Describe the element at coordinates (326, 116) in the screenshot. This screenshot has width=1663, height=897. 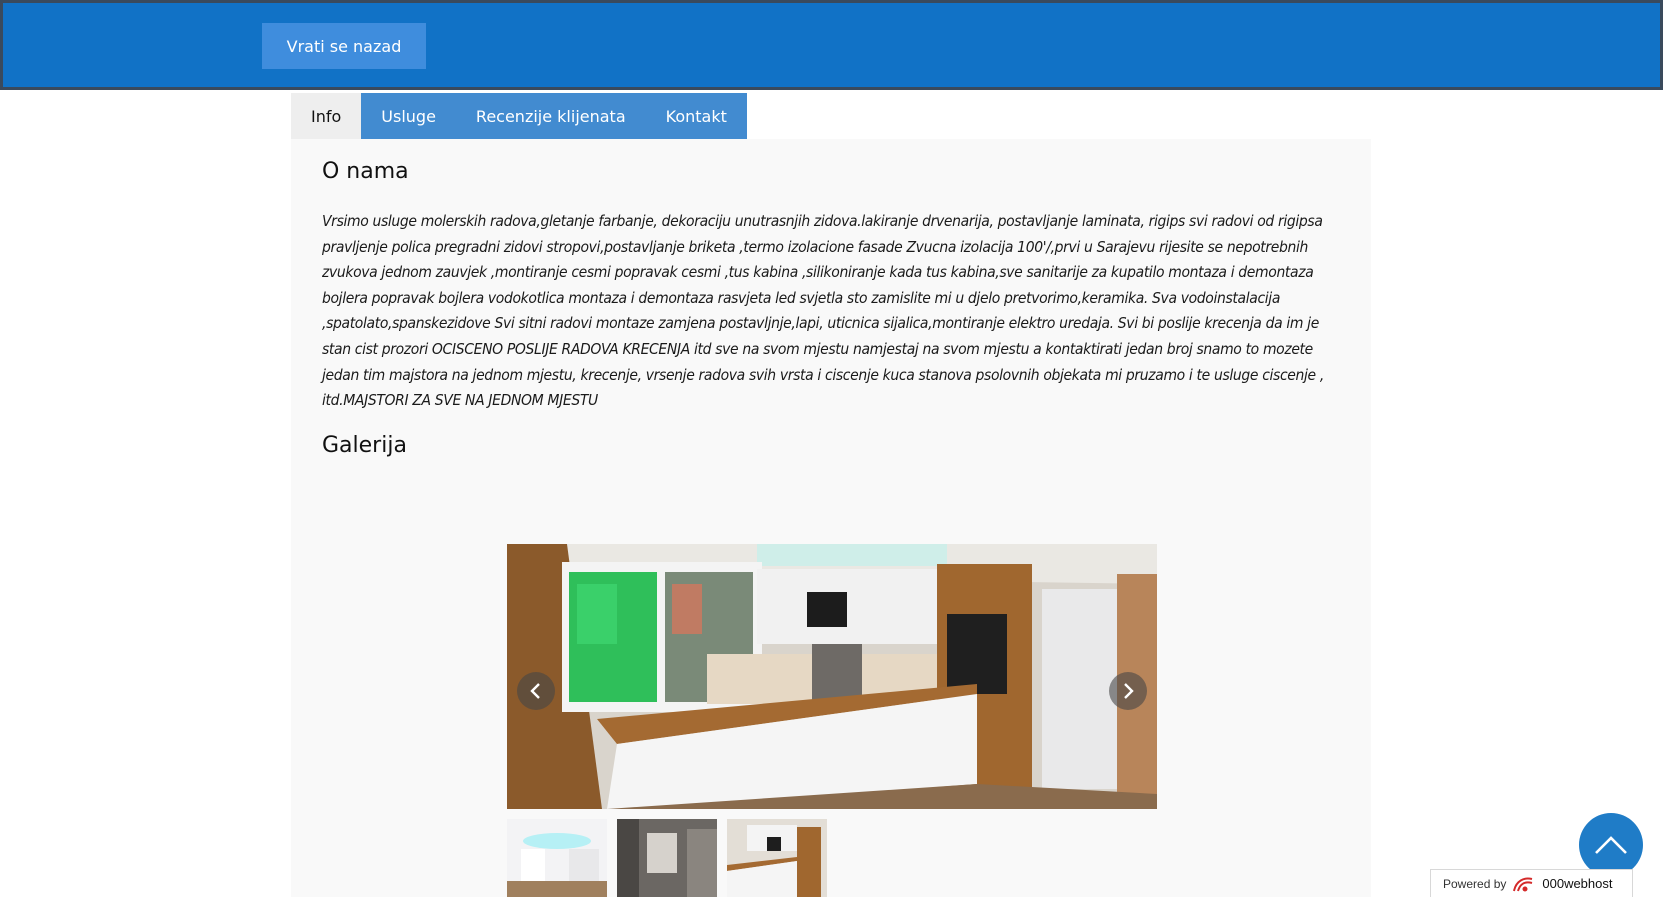
I see `tab-info: Info` at that location.